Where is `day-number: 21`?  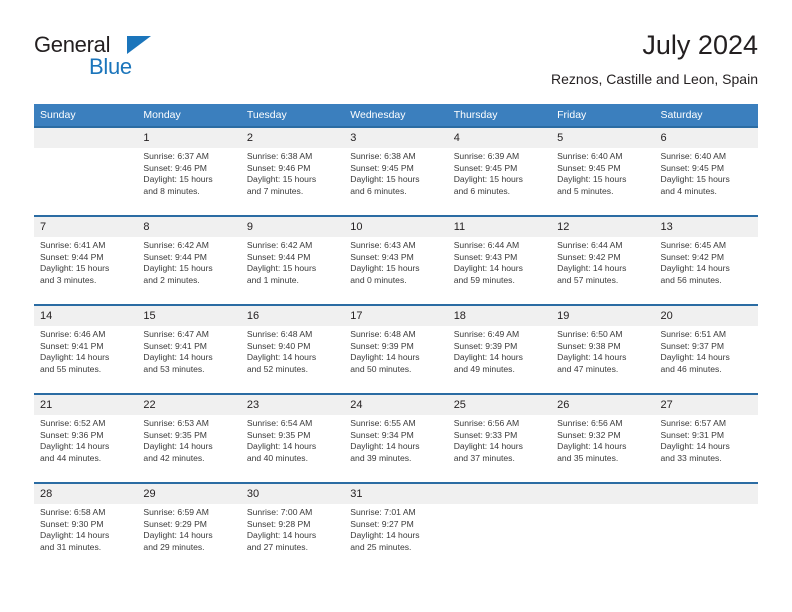
day-number: 21 is located at coordinates (86, 405).